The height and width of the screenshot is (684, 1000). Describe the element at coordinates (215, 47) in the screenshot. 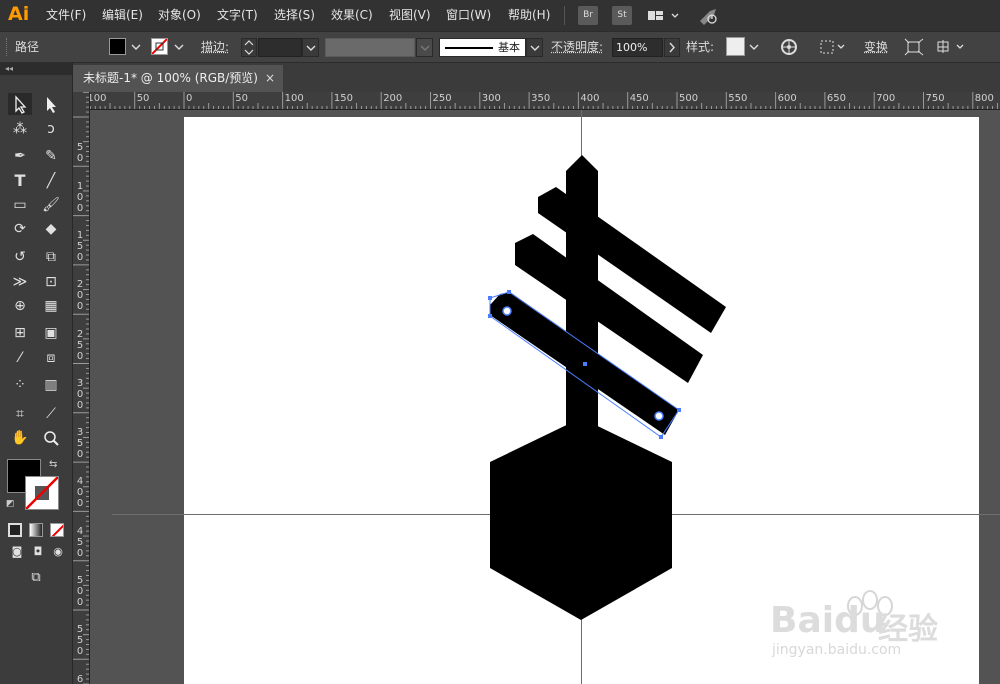

I see `stroke-label: 描边:` at that location.